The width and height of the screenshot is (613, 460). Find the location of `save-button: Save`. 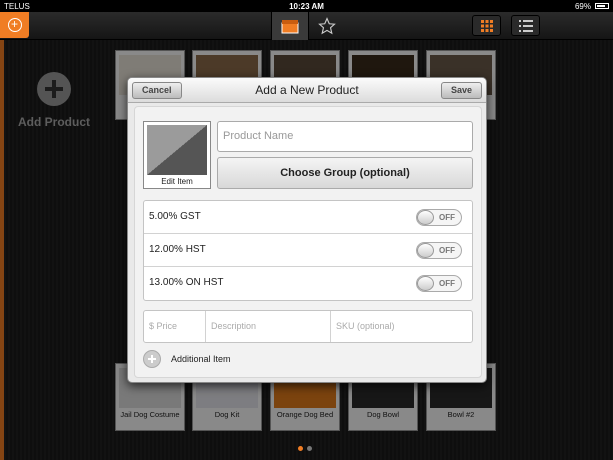

save-button: Save is located at coordinates (461, 90).